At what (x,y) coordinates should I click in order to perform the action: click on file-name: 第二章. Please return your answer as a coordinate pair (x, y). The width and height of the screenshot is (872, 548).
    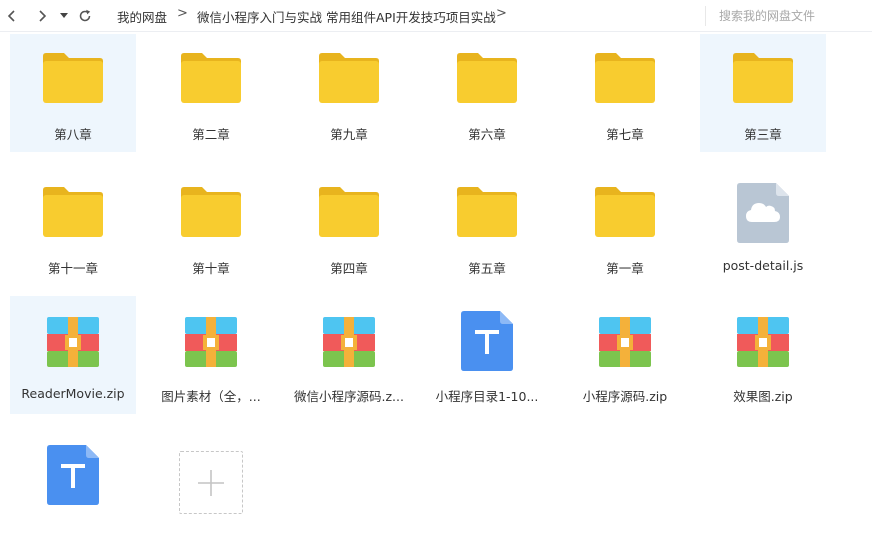
    Looking at the image, I should click on (211, 134).